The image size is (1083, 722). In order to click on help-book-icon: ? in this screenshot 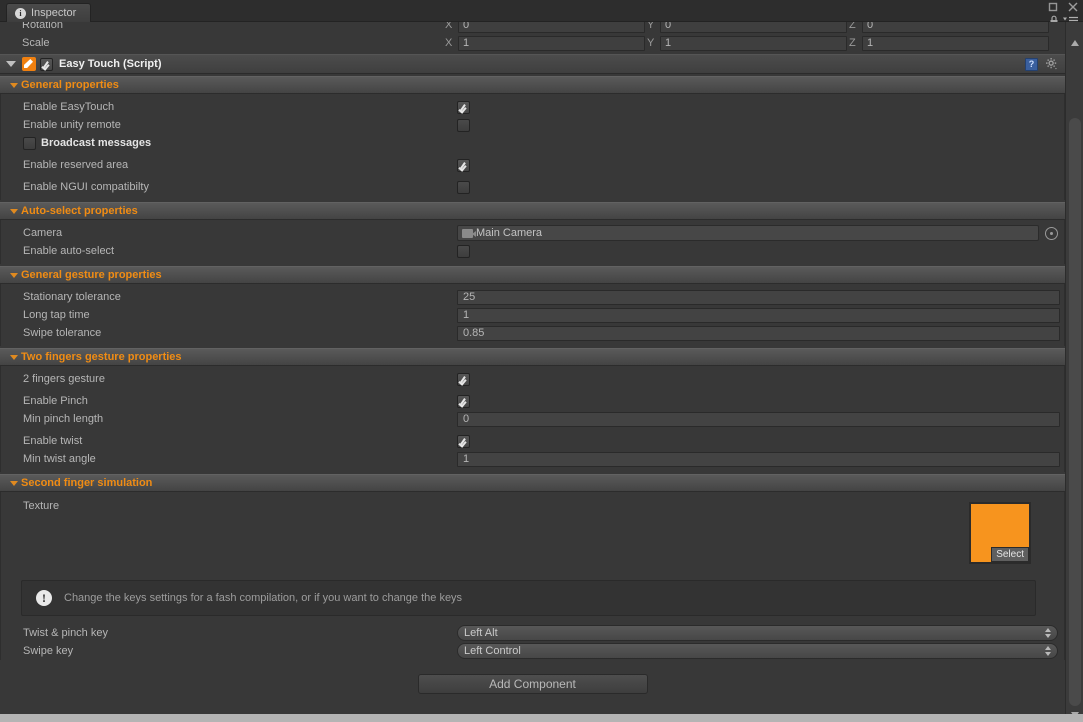, I will do `click(1031, 64)`.